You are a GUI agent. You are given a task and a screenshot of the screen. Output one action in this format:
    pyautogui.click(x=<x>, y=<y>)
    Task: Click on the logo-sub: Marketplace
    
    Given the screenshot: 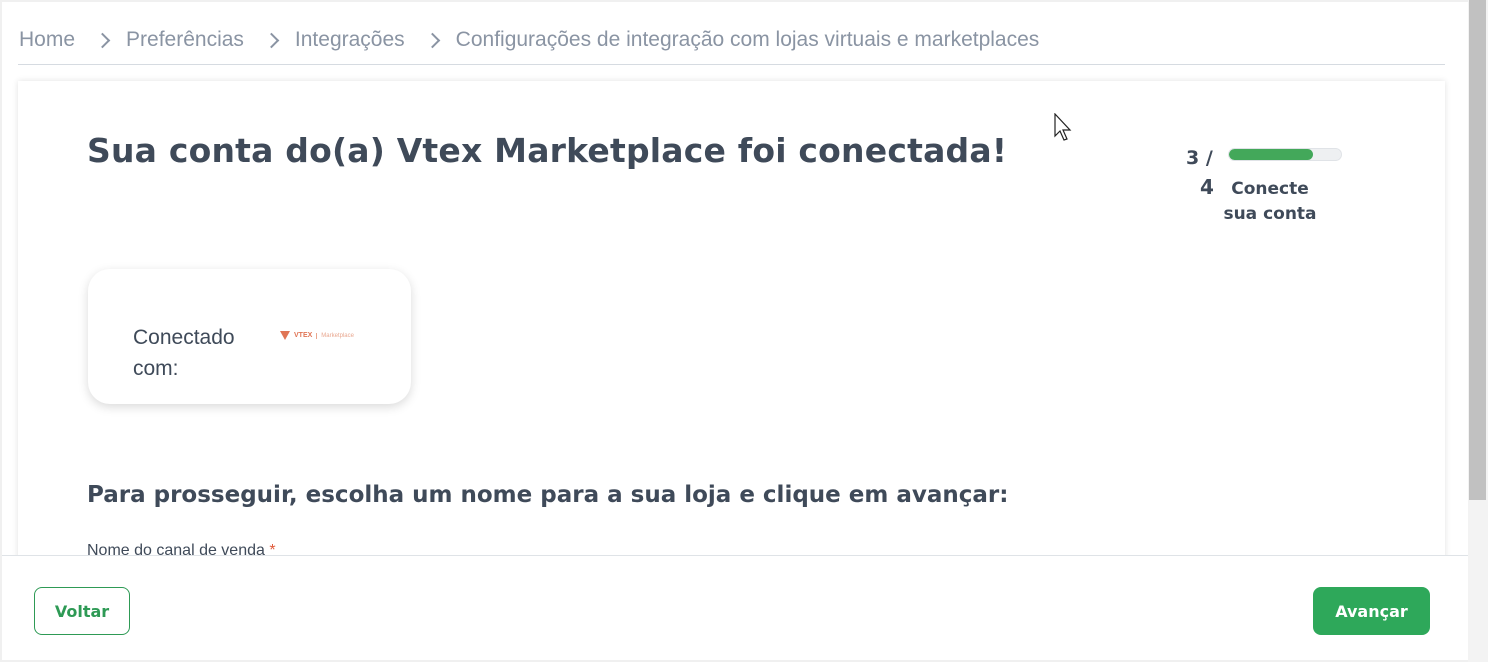 What is the action you would take?
    pyautogui.click(x=335, y=335)
    